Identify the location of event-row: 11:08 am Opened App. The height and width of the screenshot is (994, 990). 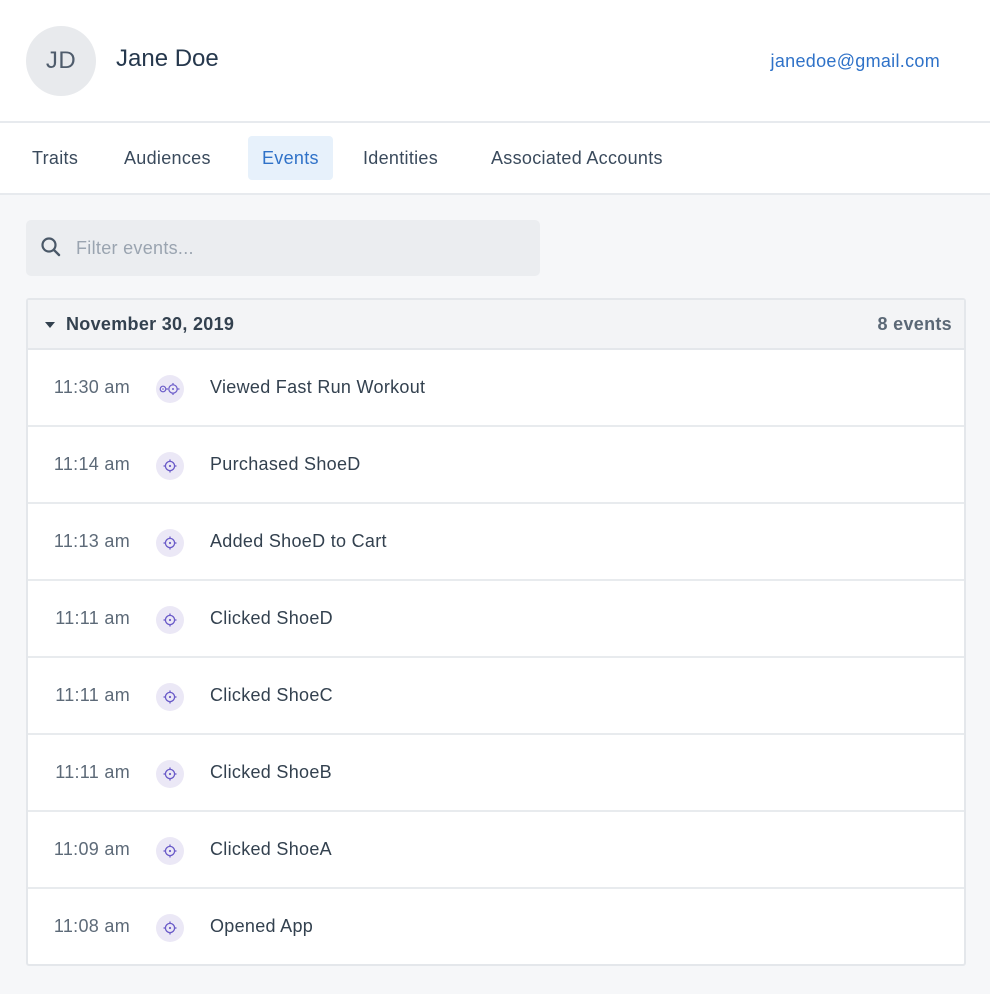
(496, 927).